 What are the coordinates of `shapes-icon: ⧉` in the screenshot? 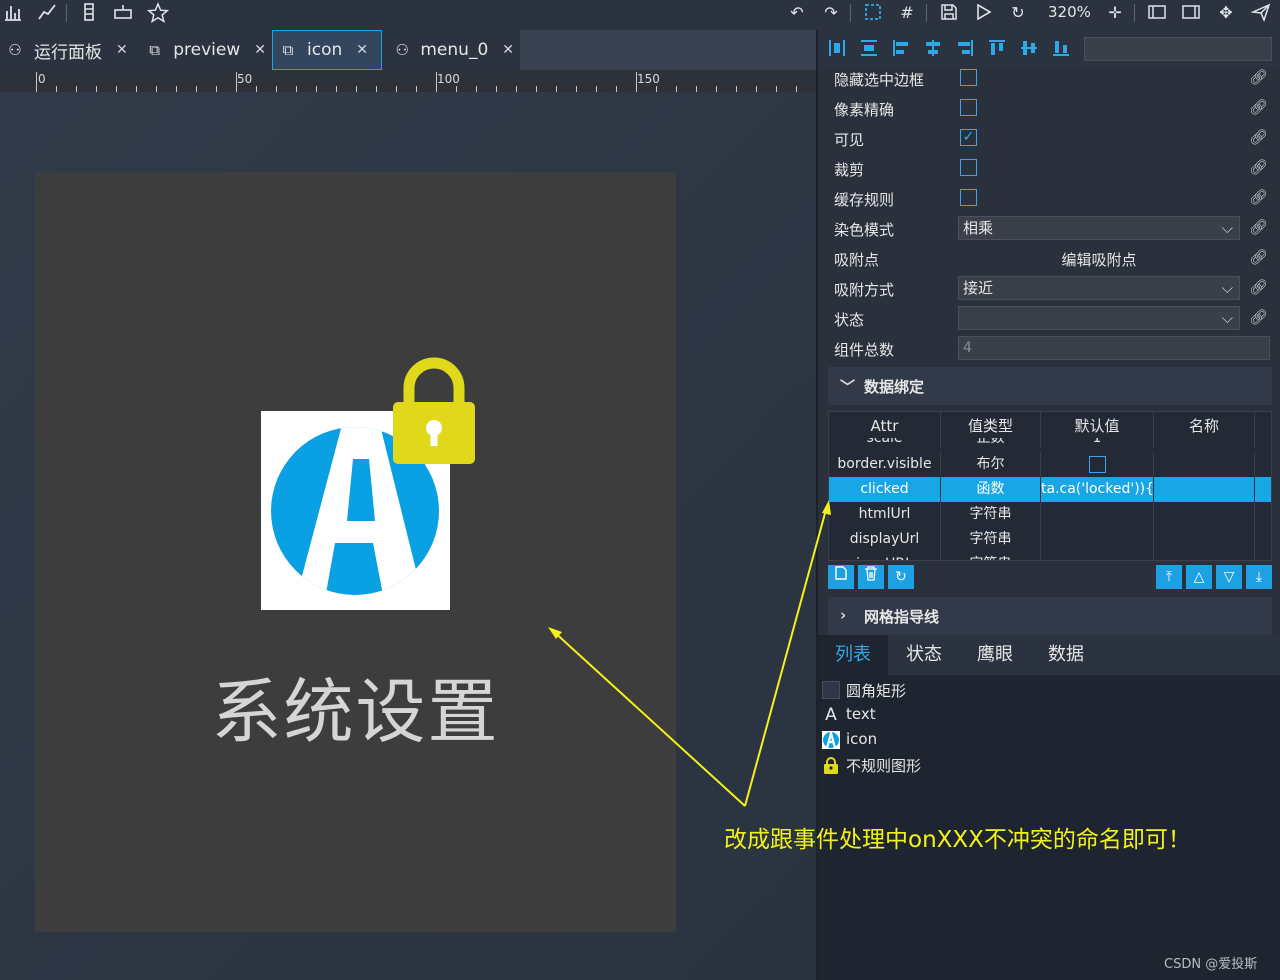 It's located at (154, 50).